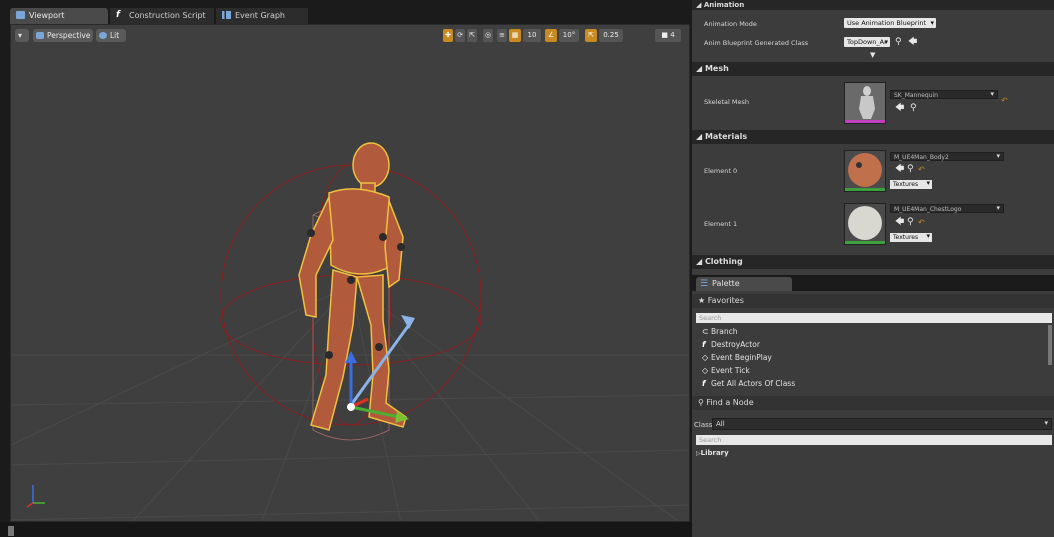 The image size is (1054, 537). Describe the element at coordinates (874, 440) in the screenshot. I see `node-search-input: Search` at that location.